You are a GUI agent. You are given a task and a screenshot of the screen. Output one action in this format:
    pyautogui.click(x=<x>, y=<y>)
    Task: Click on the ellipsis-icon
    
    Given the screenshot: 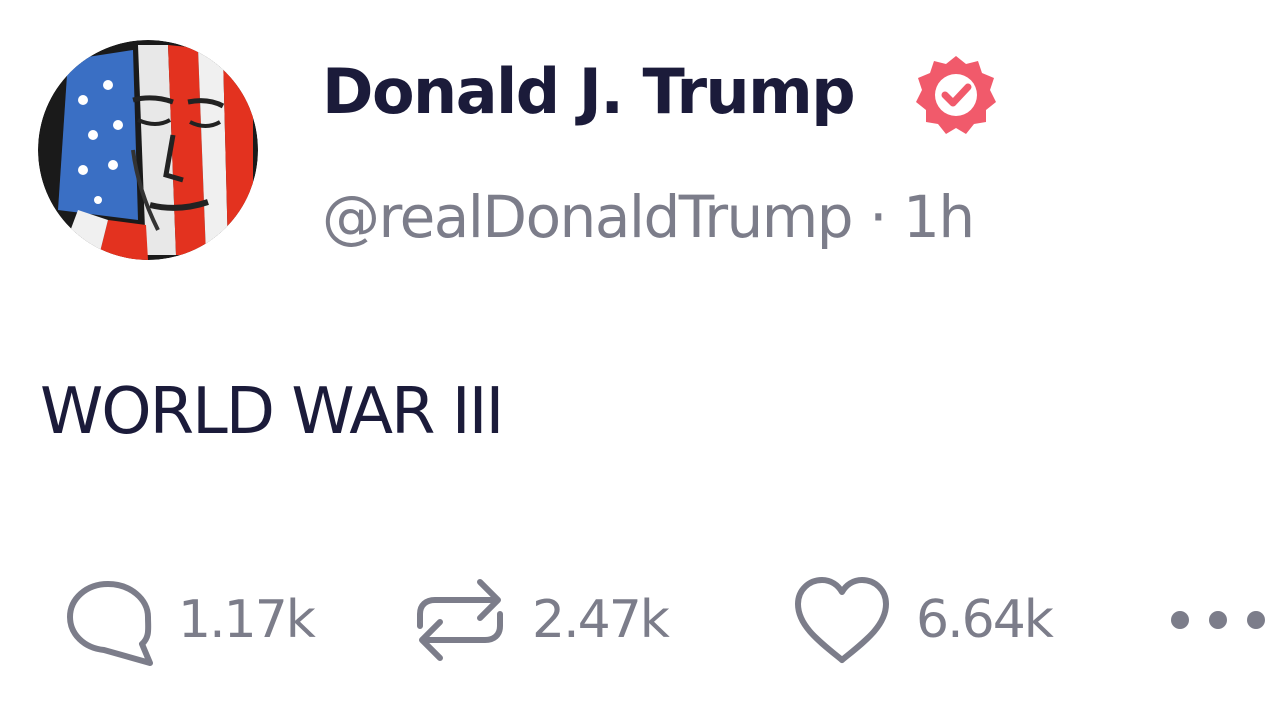 What is the action you would take?
    pyautogui.click(x=1223, y=620)
    